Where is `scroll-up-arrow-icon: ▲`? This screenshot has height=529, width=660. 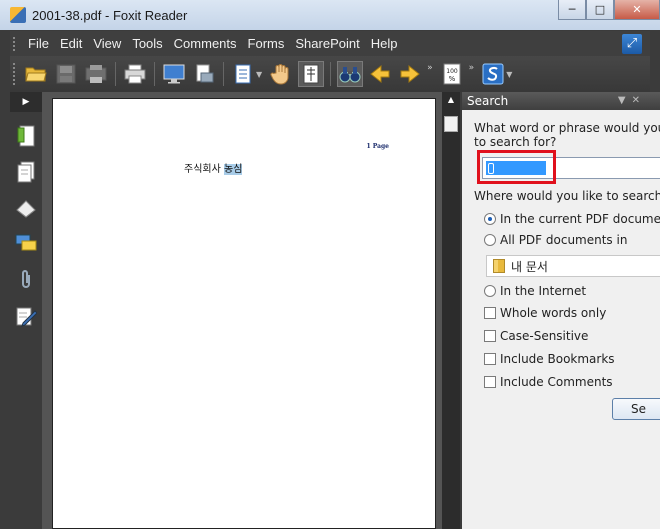 scroll-up-arrow-icon: ▲ is located at coordinates (451, 100).